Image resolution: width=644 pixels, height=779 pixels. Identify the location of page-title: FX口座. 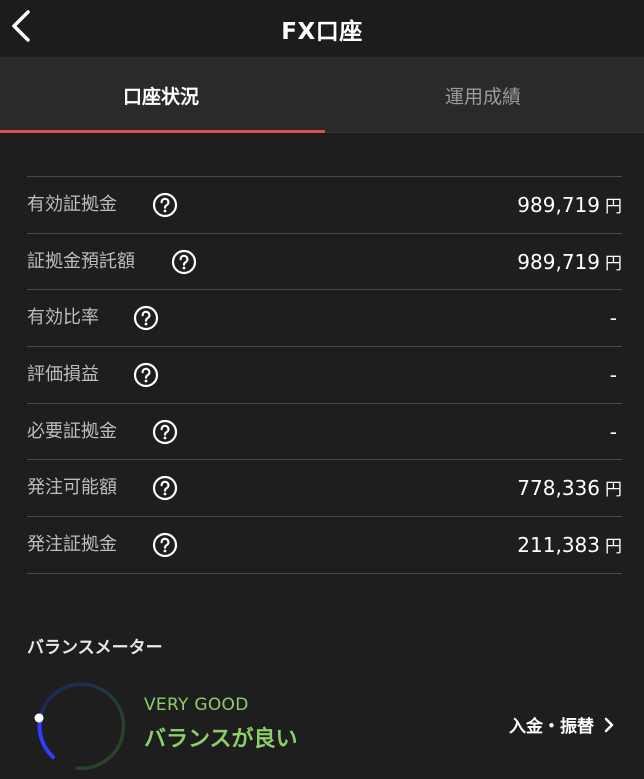
(322, 32).